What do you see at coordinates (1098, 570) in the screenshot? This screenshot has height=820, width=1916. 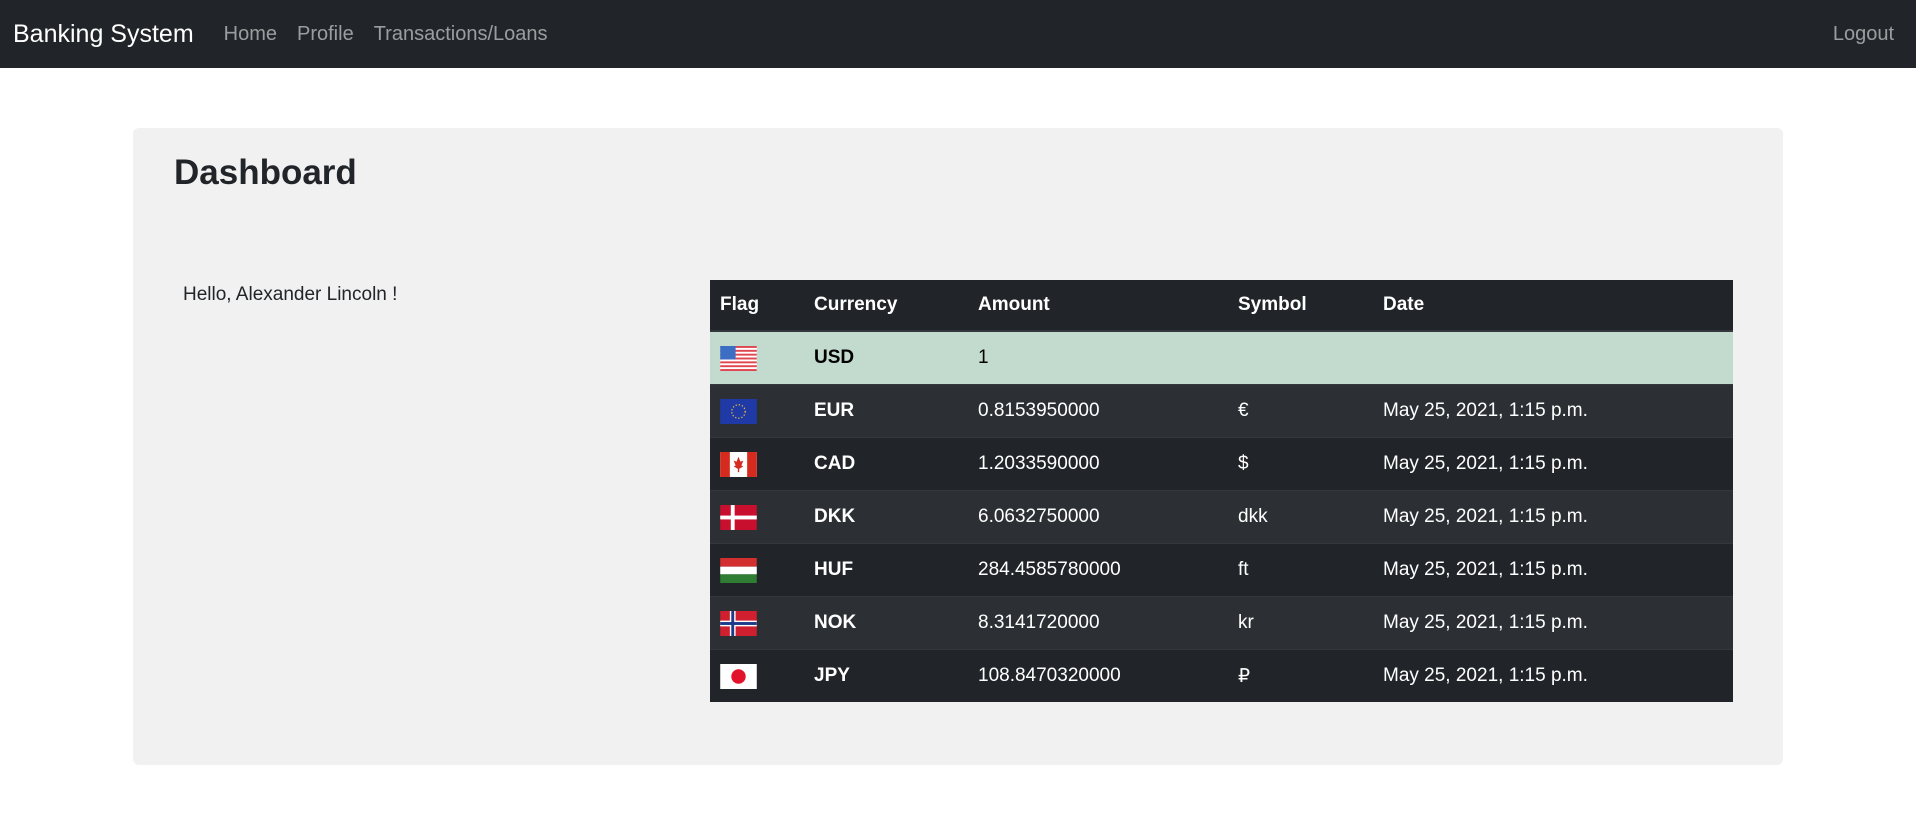 I see `currency-amount: 284.4585780000` at bounding box center [1098, 570].